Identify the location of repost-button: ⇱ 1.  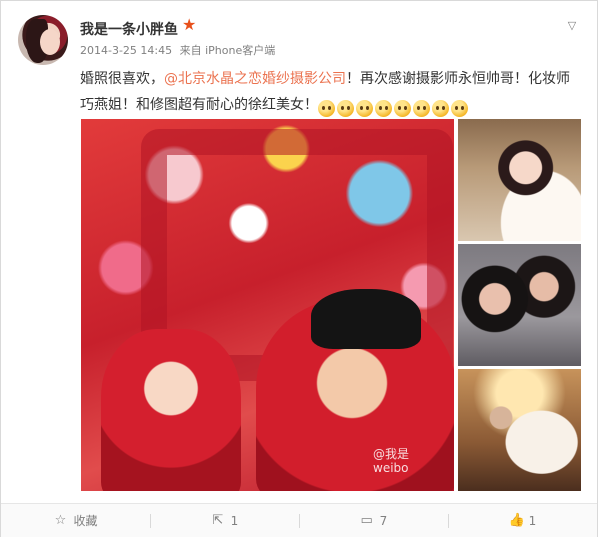
(224, 520).